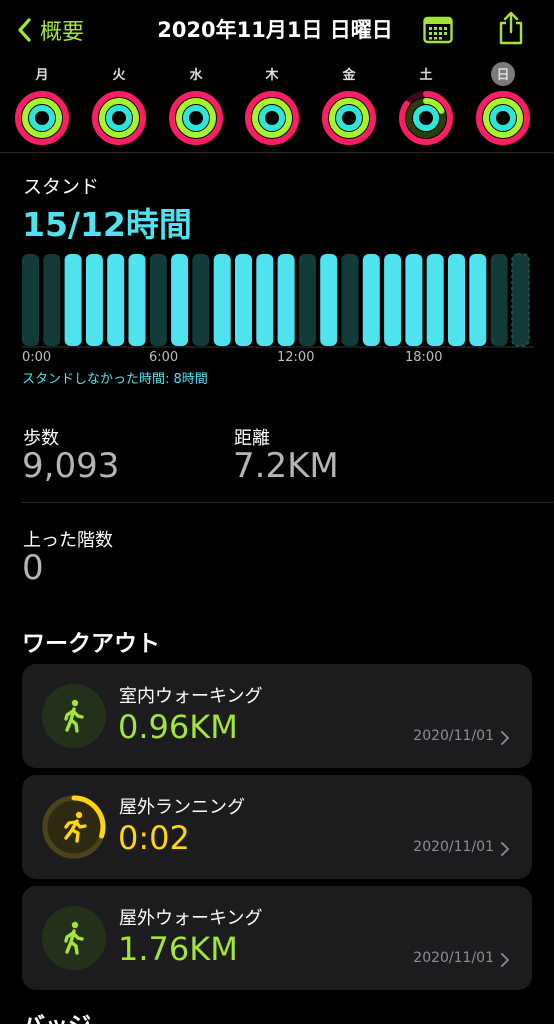  I want to click on day-label: 月, so click(42, 75).